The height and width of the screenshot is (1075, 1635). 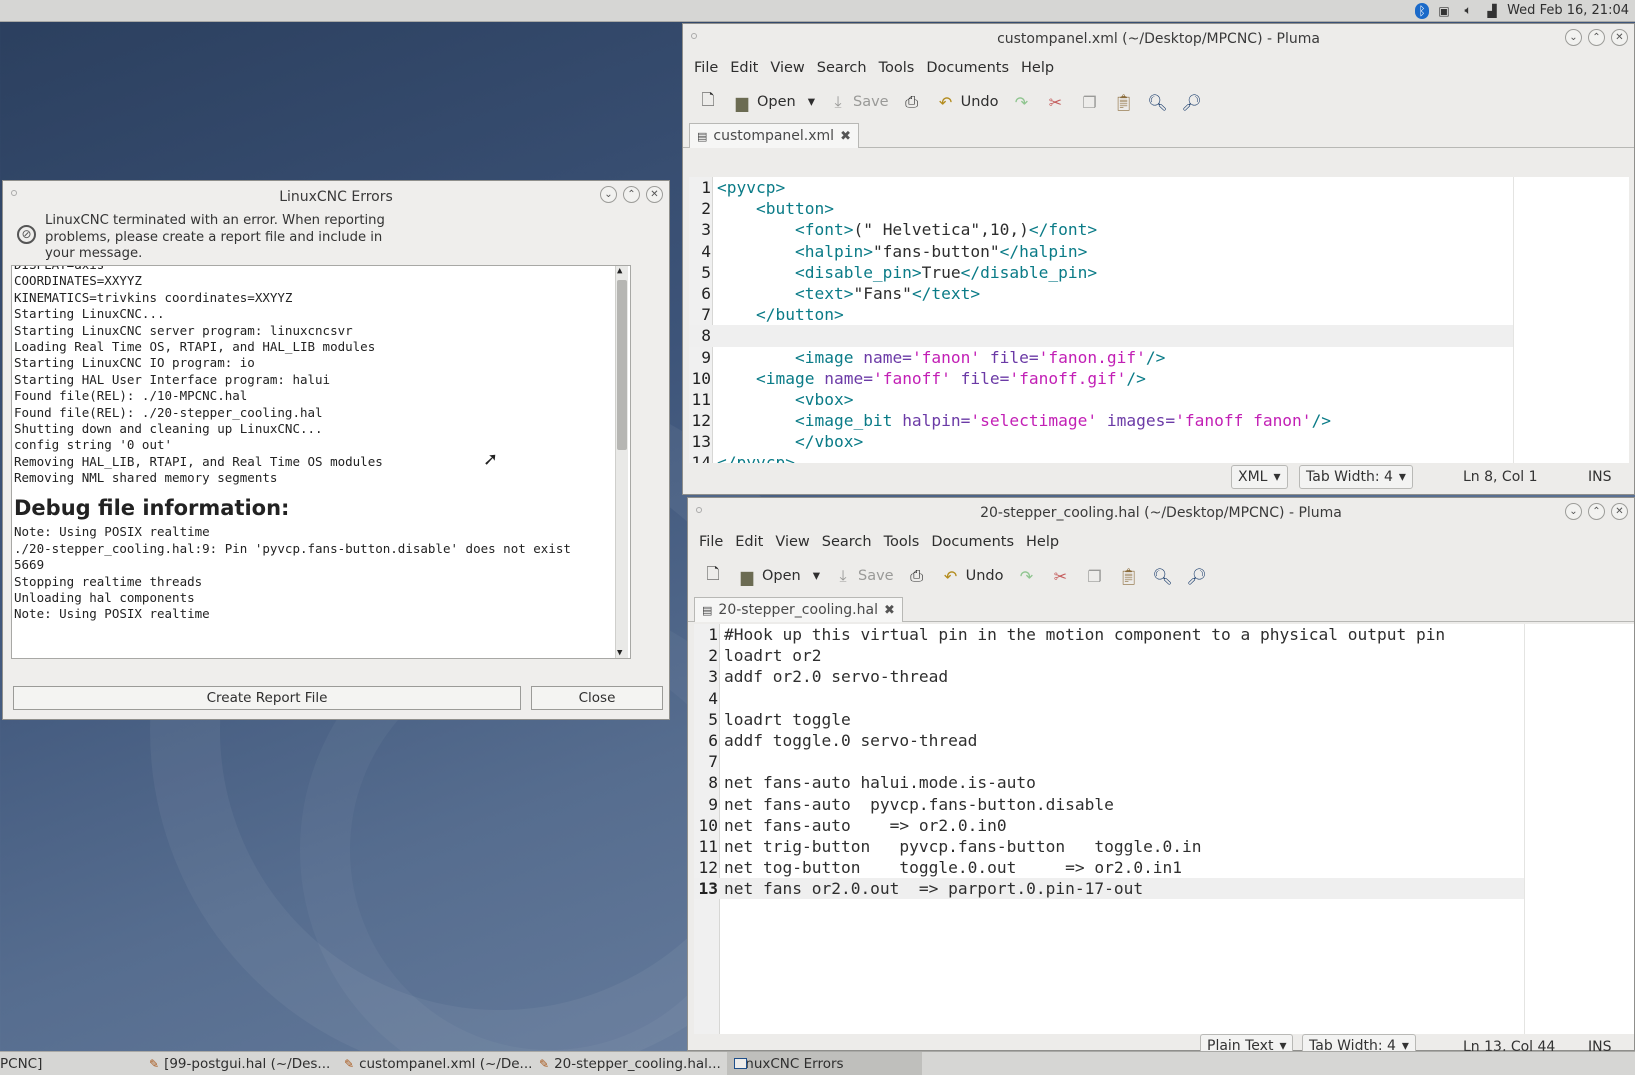 What do you see at coordinates (1109, 761) in the screenshot?
I see `code-line: 7` at bounding box center [1109, 761].